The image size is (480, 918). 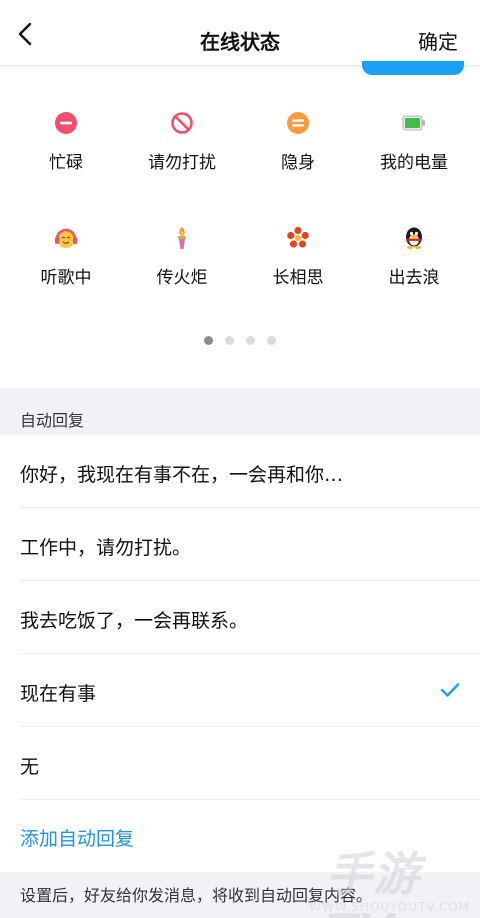 What do you see at coordinates (240, 763) in the screenshot?
I see `auto-reply-option: 无` at bounding box center [240, 763].